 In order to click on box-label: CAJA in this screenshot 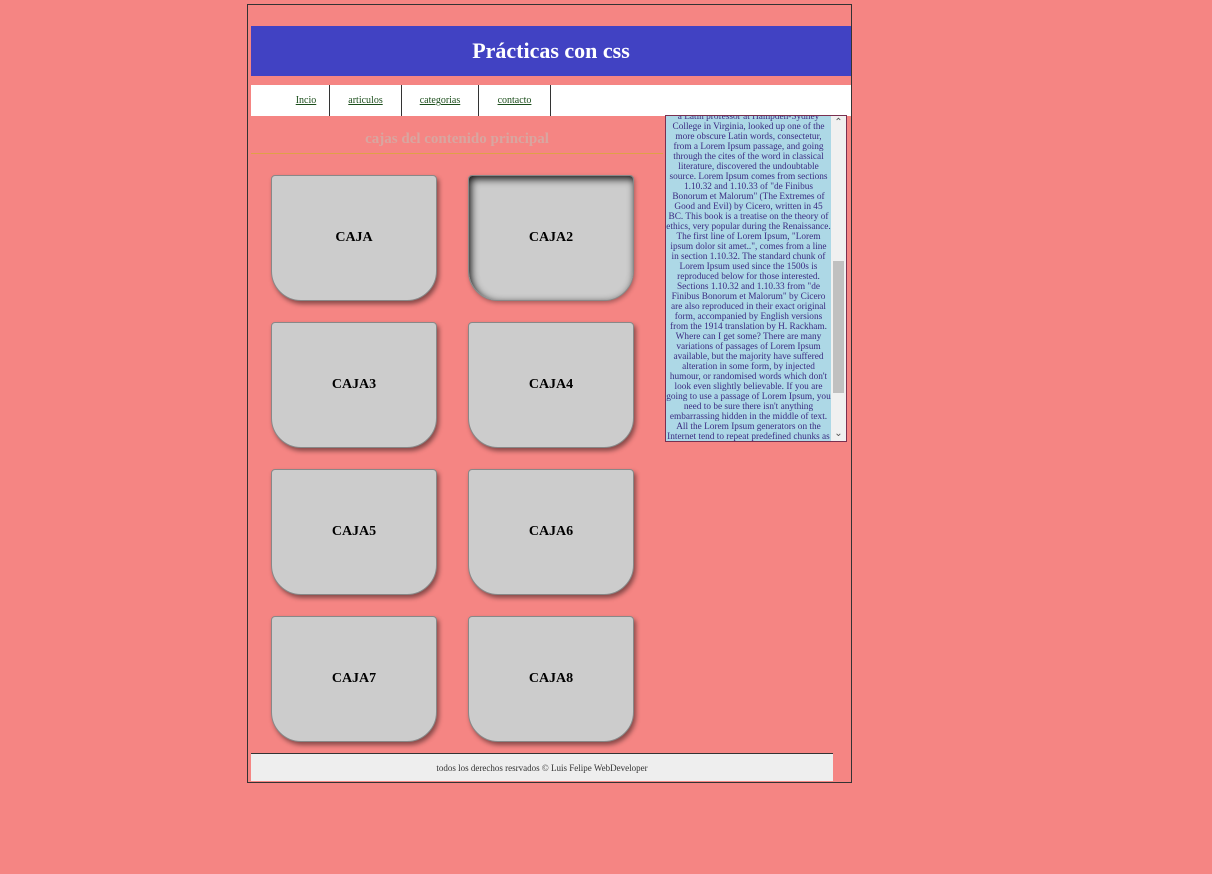, I will do `click(354, 237)`.